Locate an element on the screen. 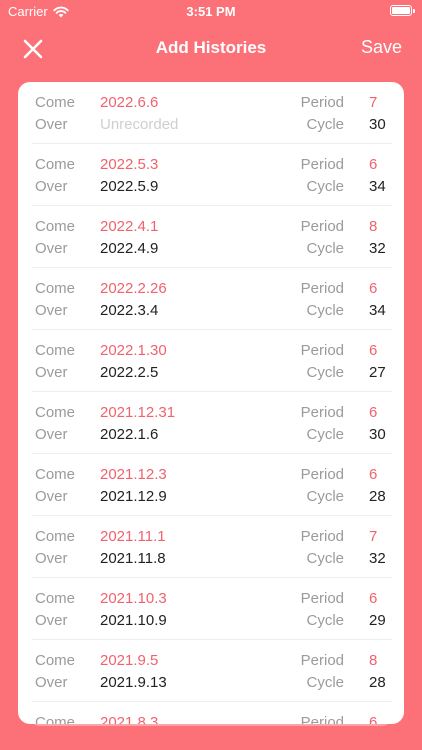 The image size is (422, 750). over-date: 2022.3.4 is located at coordinates (129, 310).